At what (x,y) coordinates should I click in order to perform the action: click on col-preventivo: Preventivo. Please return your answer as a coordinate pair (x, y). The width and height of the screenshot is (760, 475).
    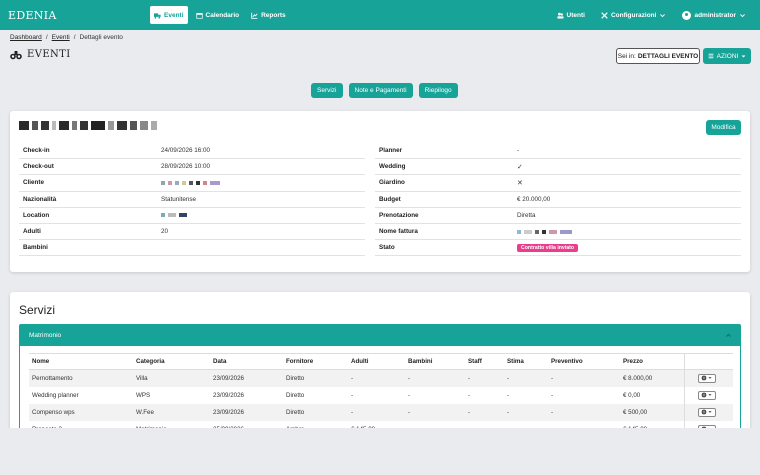
    Looking at the image, I should click on (584, 361).